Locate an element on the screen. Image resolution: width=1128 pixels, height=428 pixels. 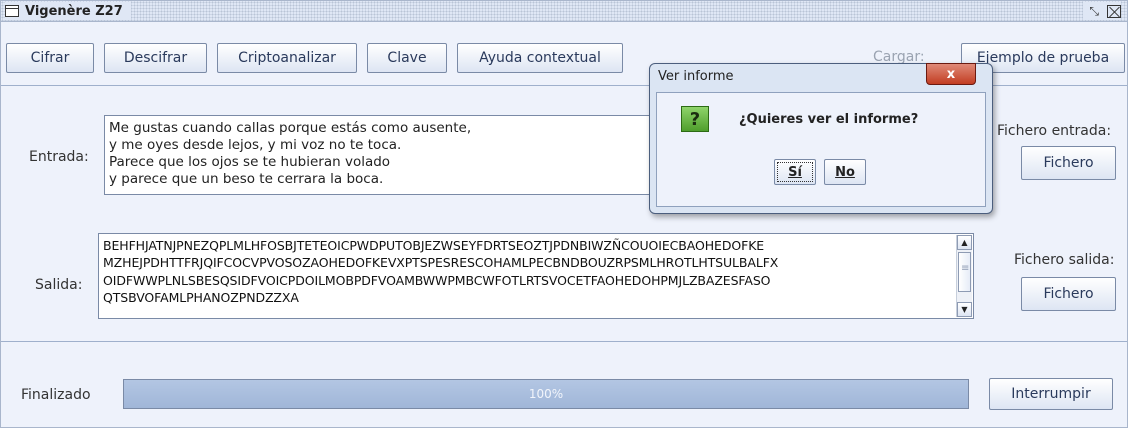
title-wrap: Vigenère Z27 is located at coordinates (68, 11).